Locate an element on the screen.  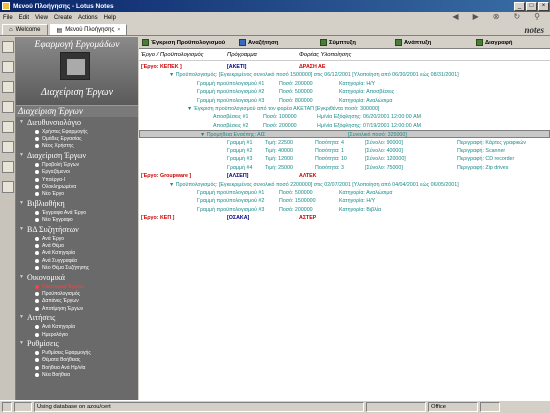
nav-item: Ομάδες Εργασίας is located at coordinates (77, 138).